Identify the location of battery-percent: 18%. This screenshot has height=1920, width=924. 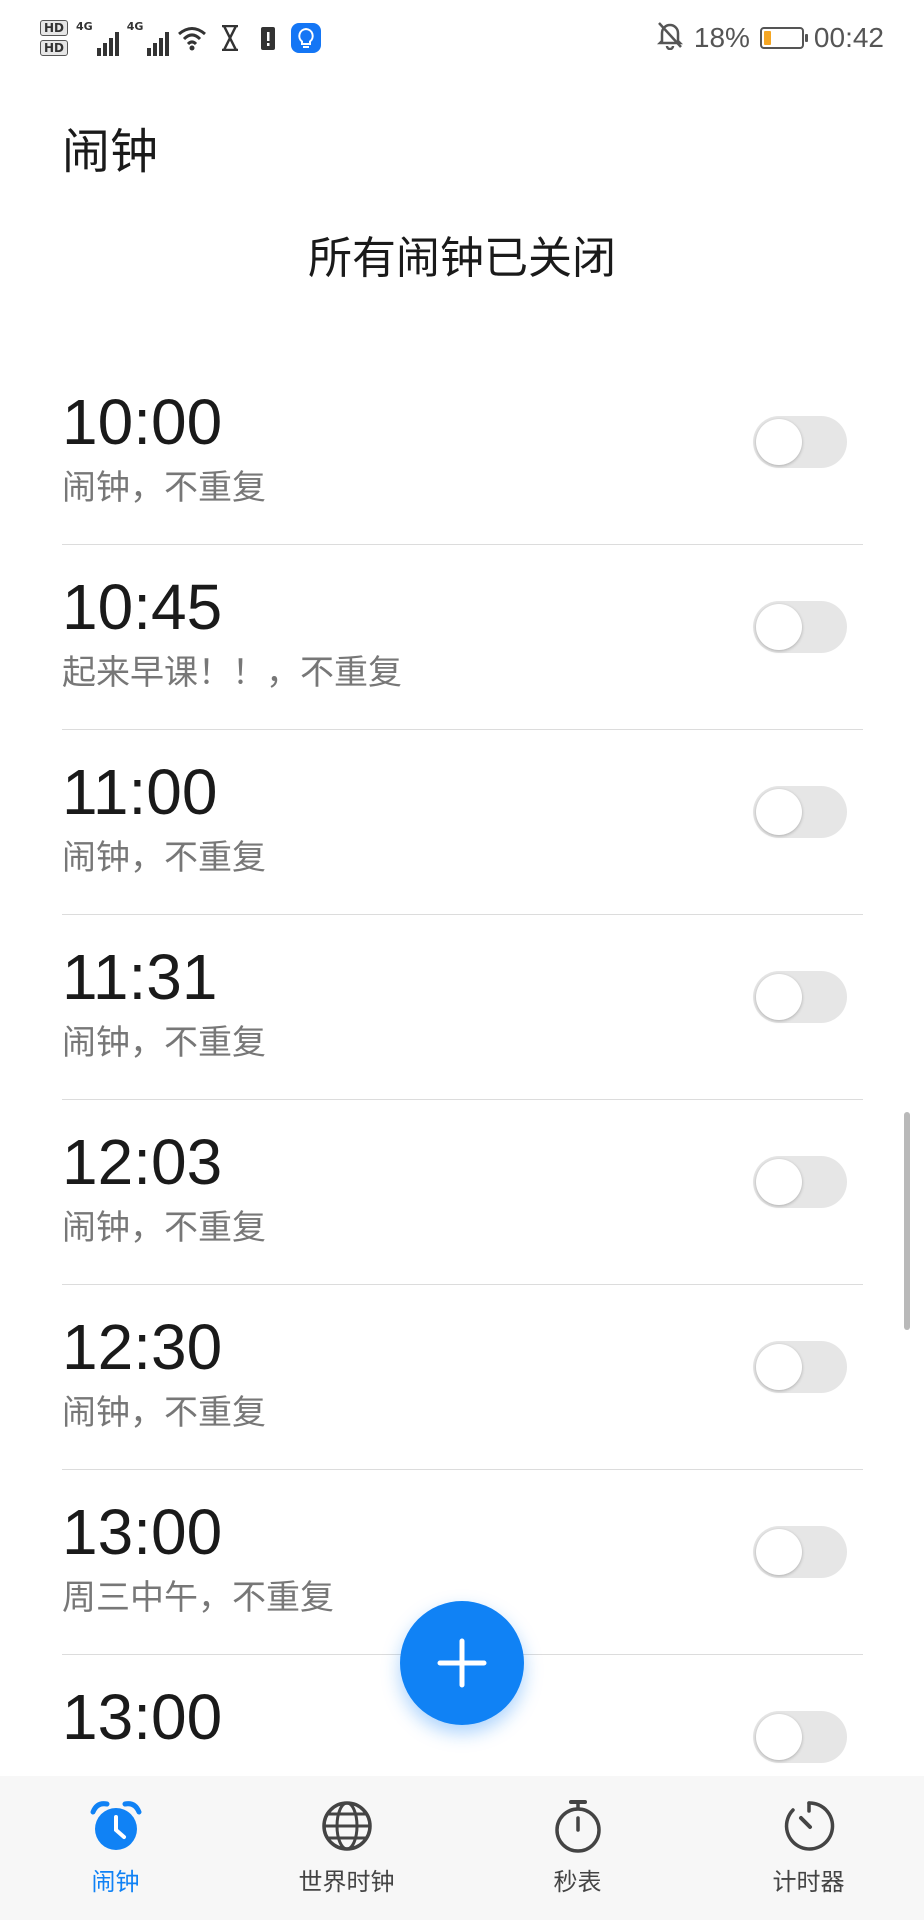
(721, 37).